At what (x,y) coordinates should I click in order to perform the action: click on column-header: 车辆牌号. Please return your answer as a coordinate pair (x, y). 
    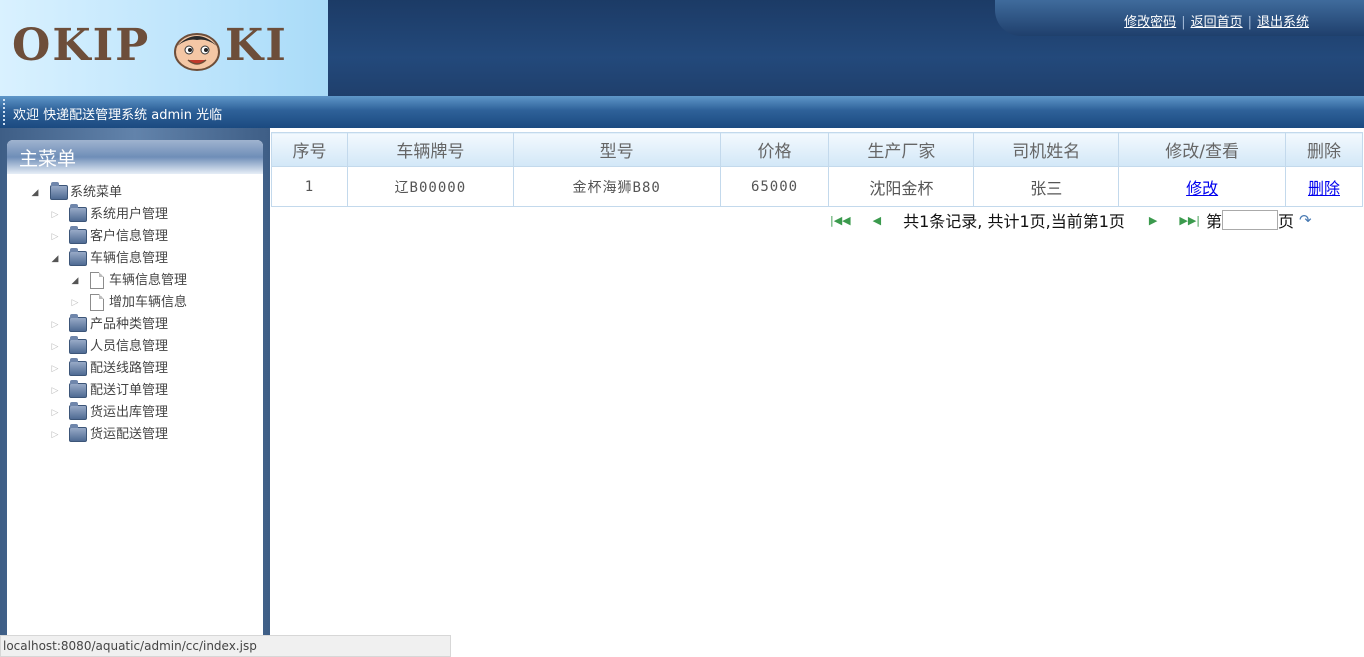
    Looking at the image, I should click on (430, 149).